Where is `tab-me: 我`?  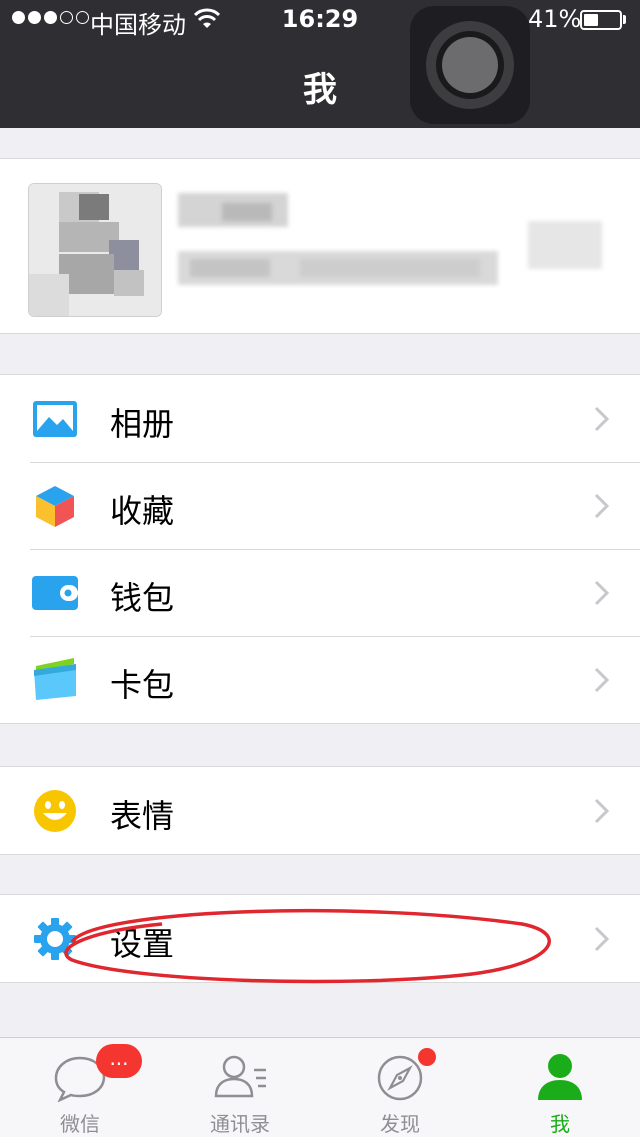 tab-me: 我 is located at coordinates (560, 1087).